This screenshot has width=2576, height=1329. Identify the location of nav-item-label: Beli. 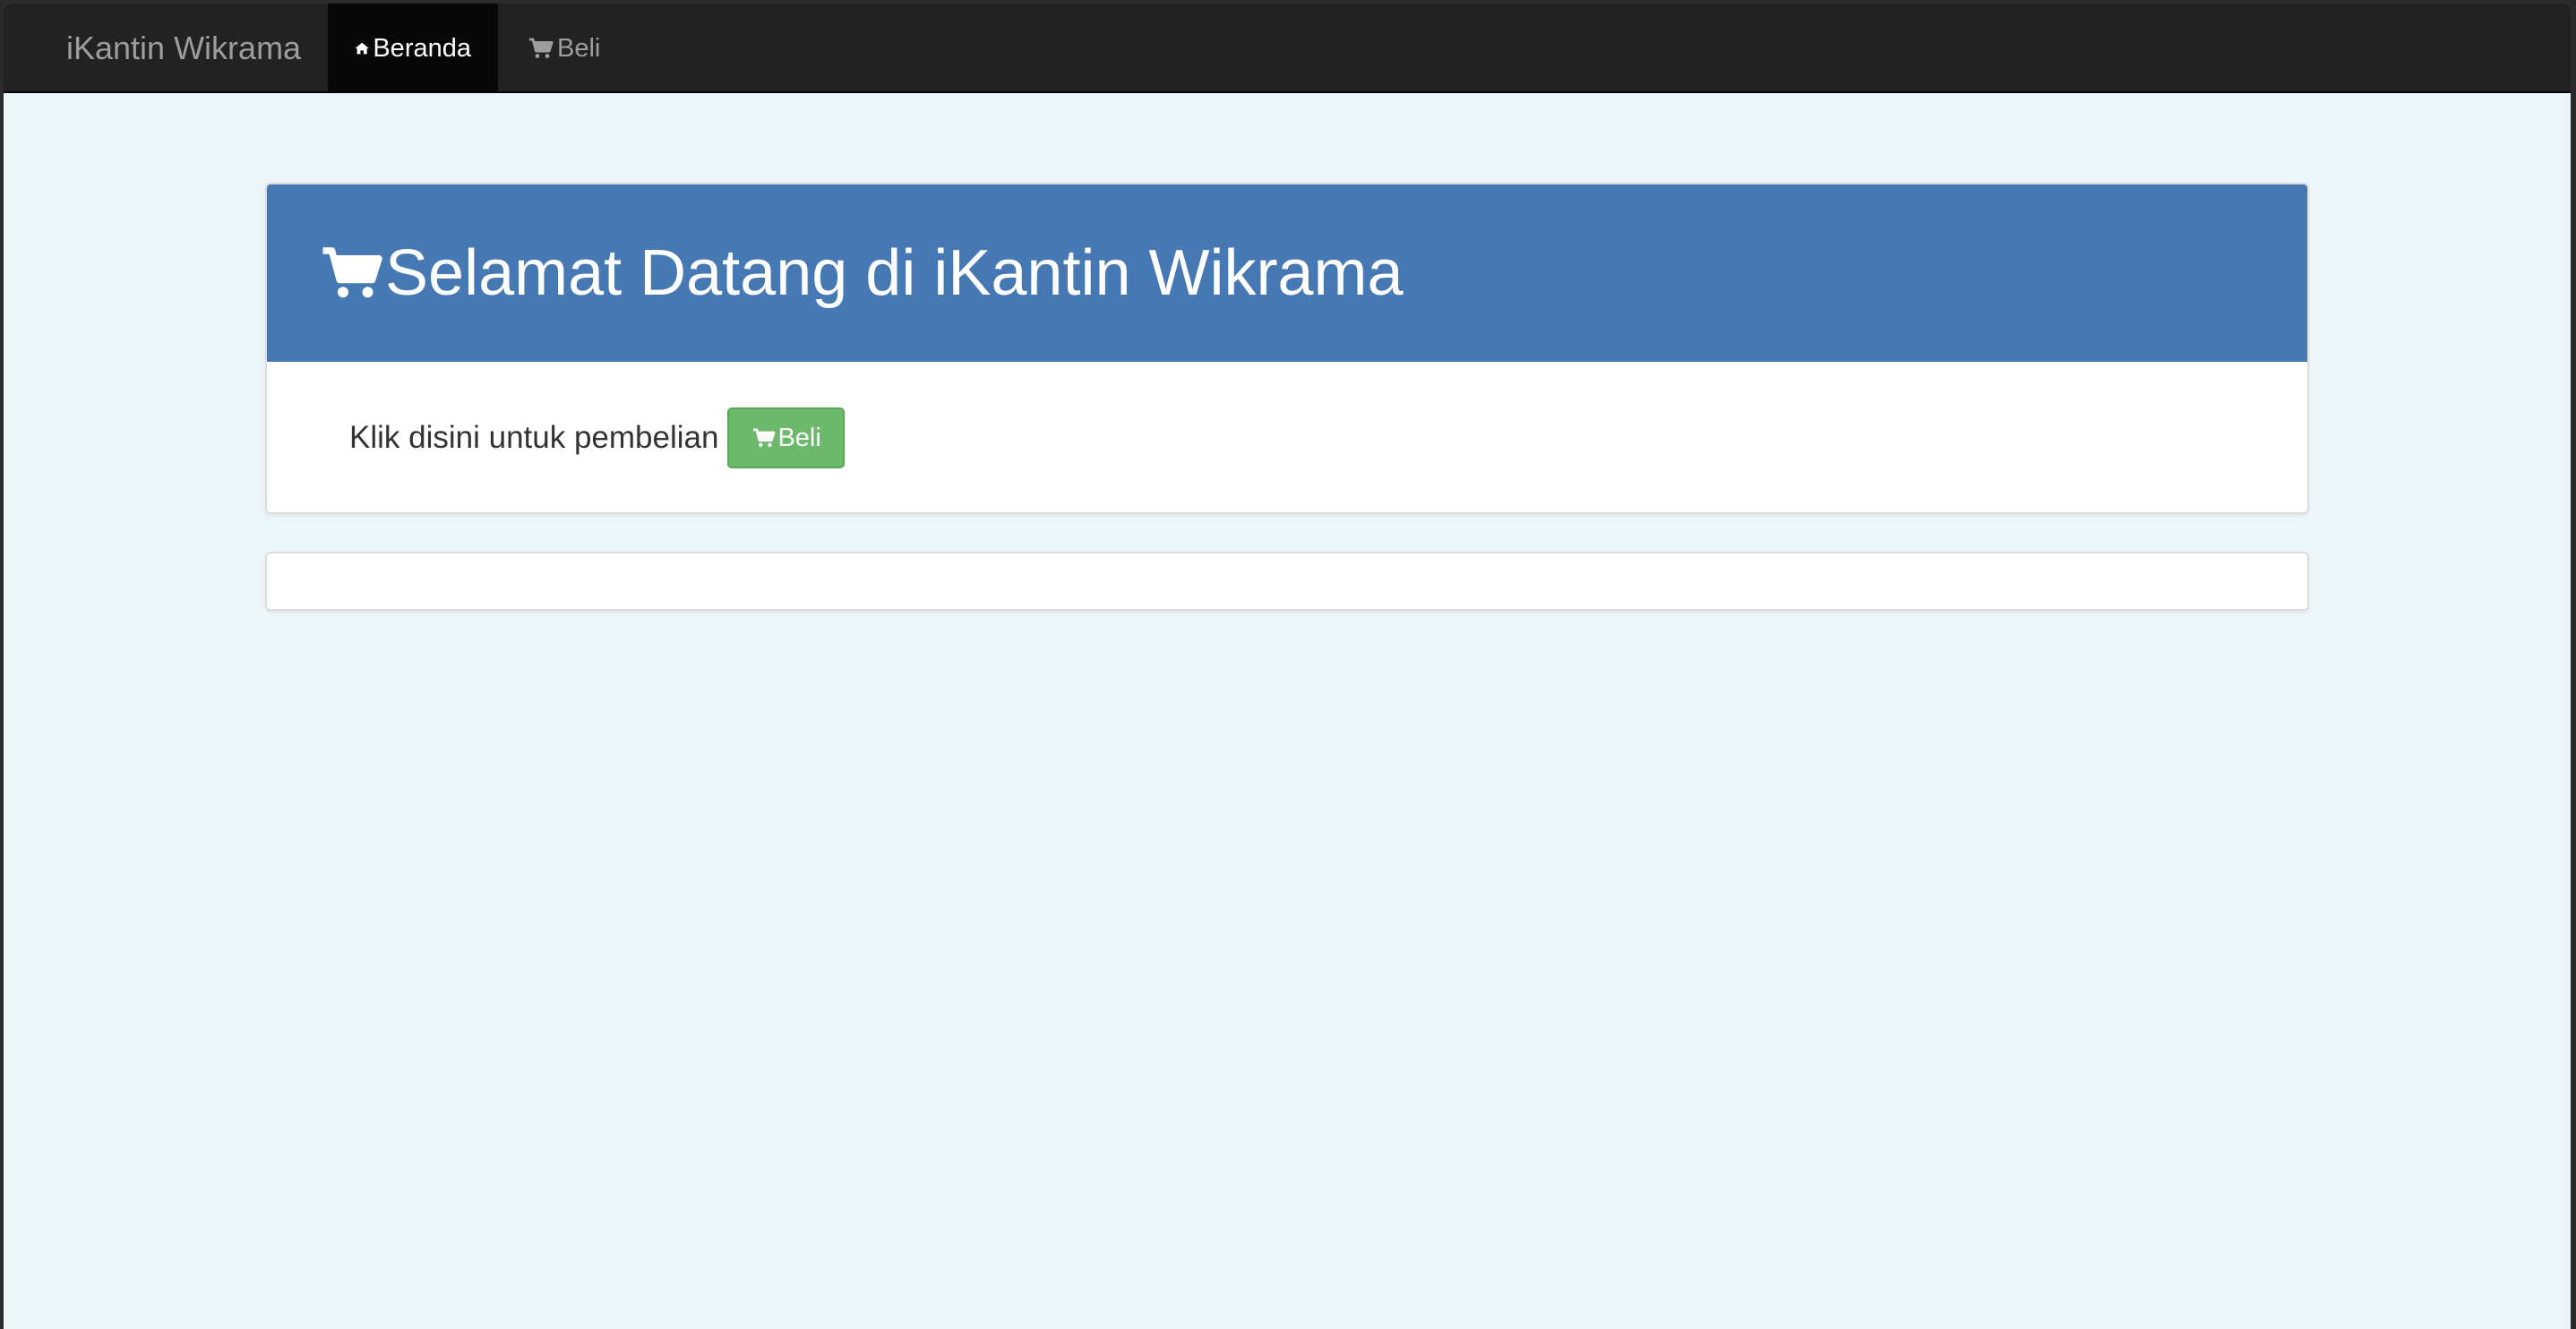
(579, 48).